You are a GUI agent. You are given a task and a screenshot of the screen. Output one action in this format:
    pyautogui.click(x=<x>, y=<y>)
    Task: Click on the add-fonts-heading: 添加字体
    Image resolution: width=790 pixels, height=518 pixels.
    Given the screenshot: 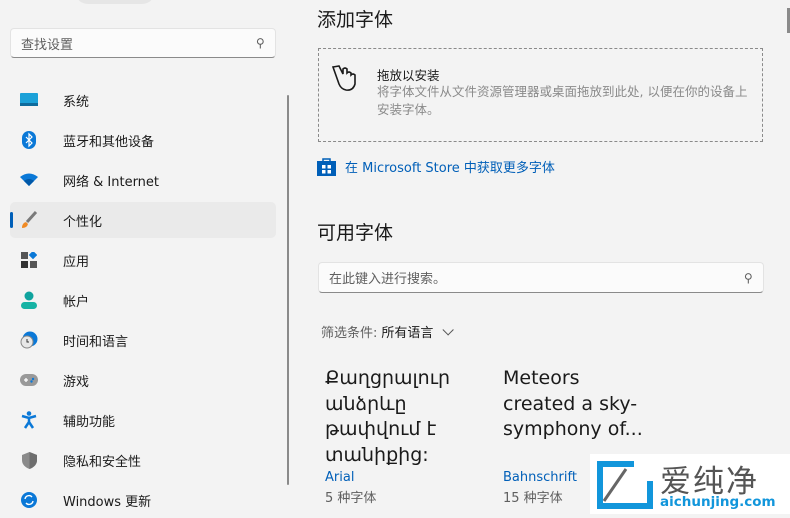 What is the action you would take?
    pyautogui.click(x=355, y=20)
    